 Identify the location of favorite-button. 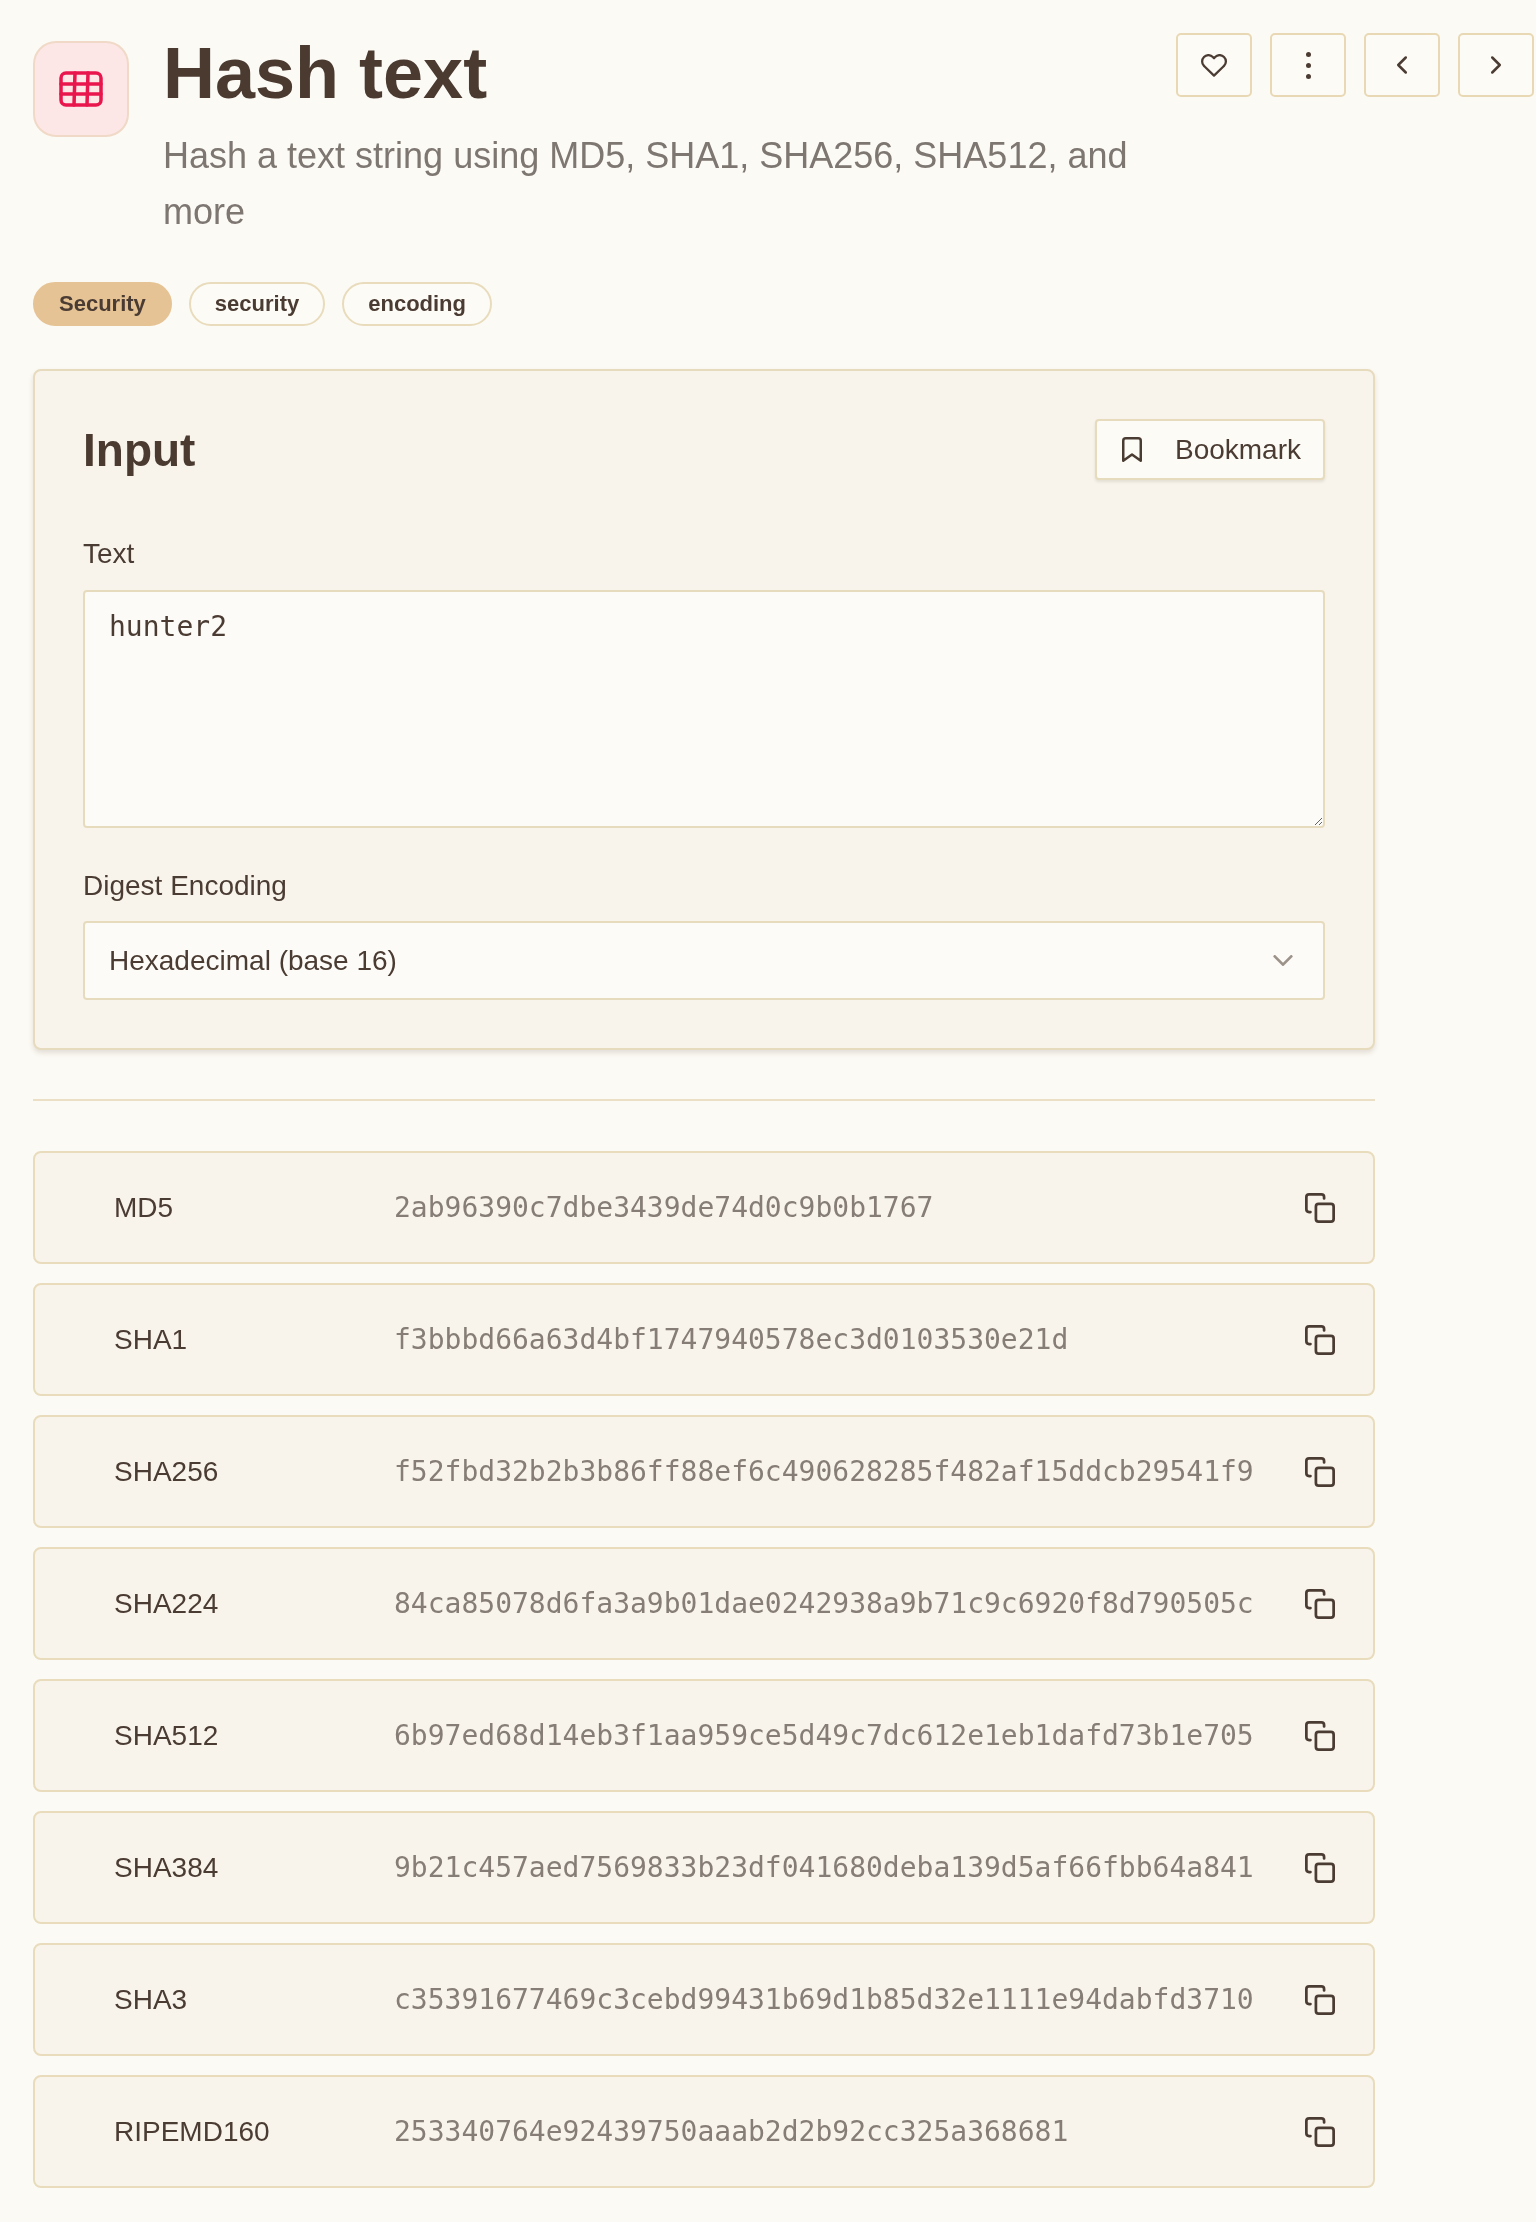
(1214, 65).